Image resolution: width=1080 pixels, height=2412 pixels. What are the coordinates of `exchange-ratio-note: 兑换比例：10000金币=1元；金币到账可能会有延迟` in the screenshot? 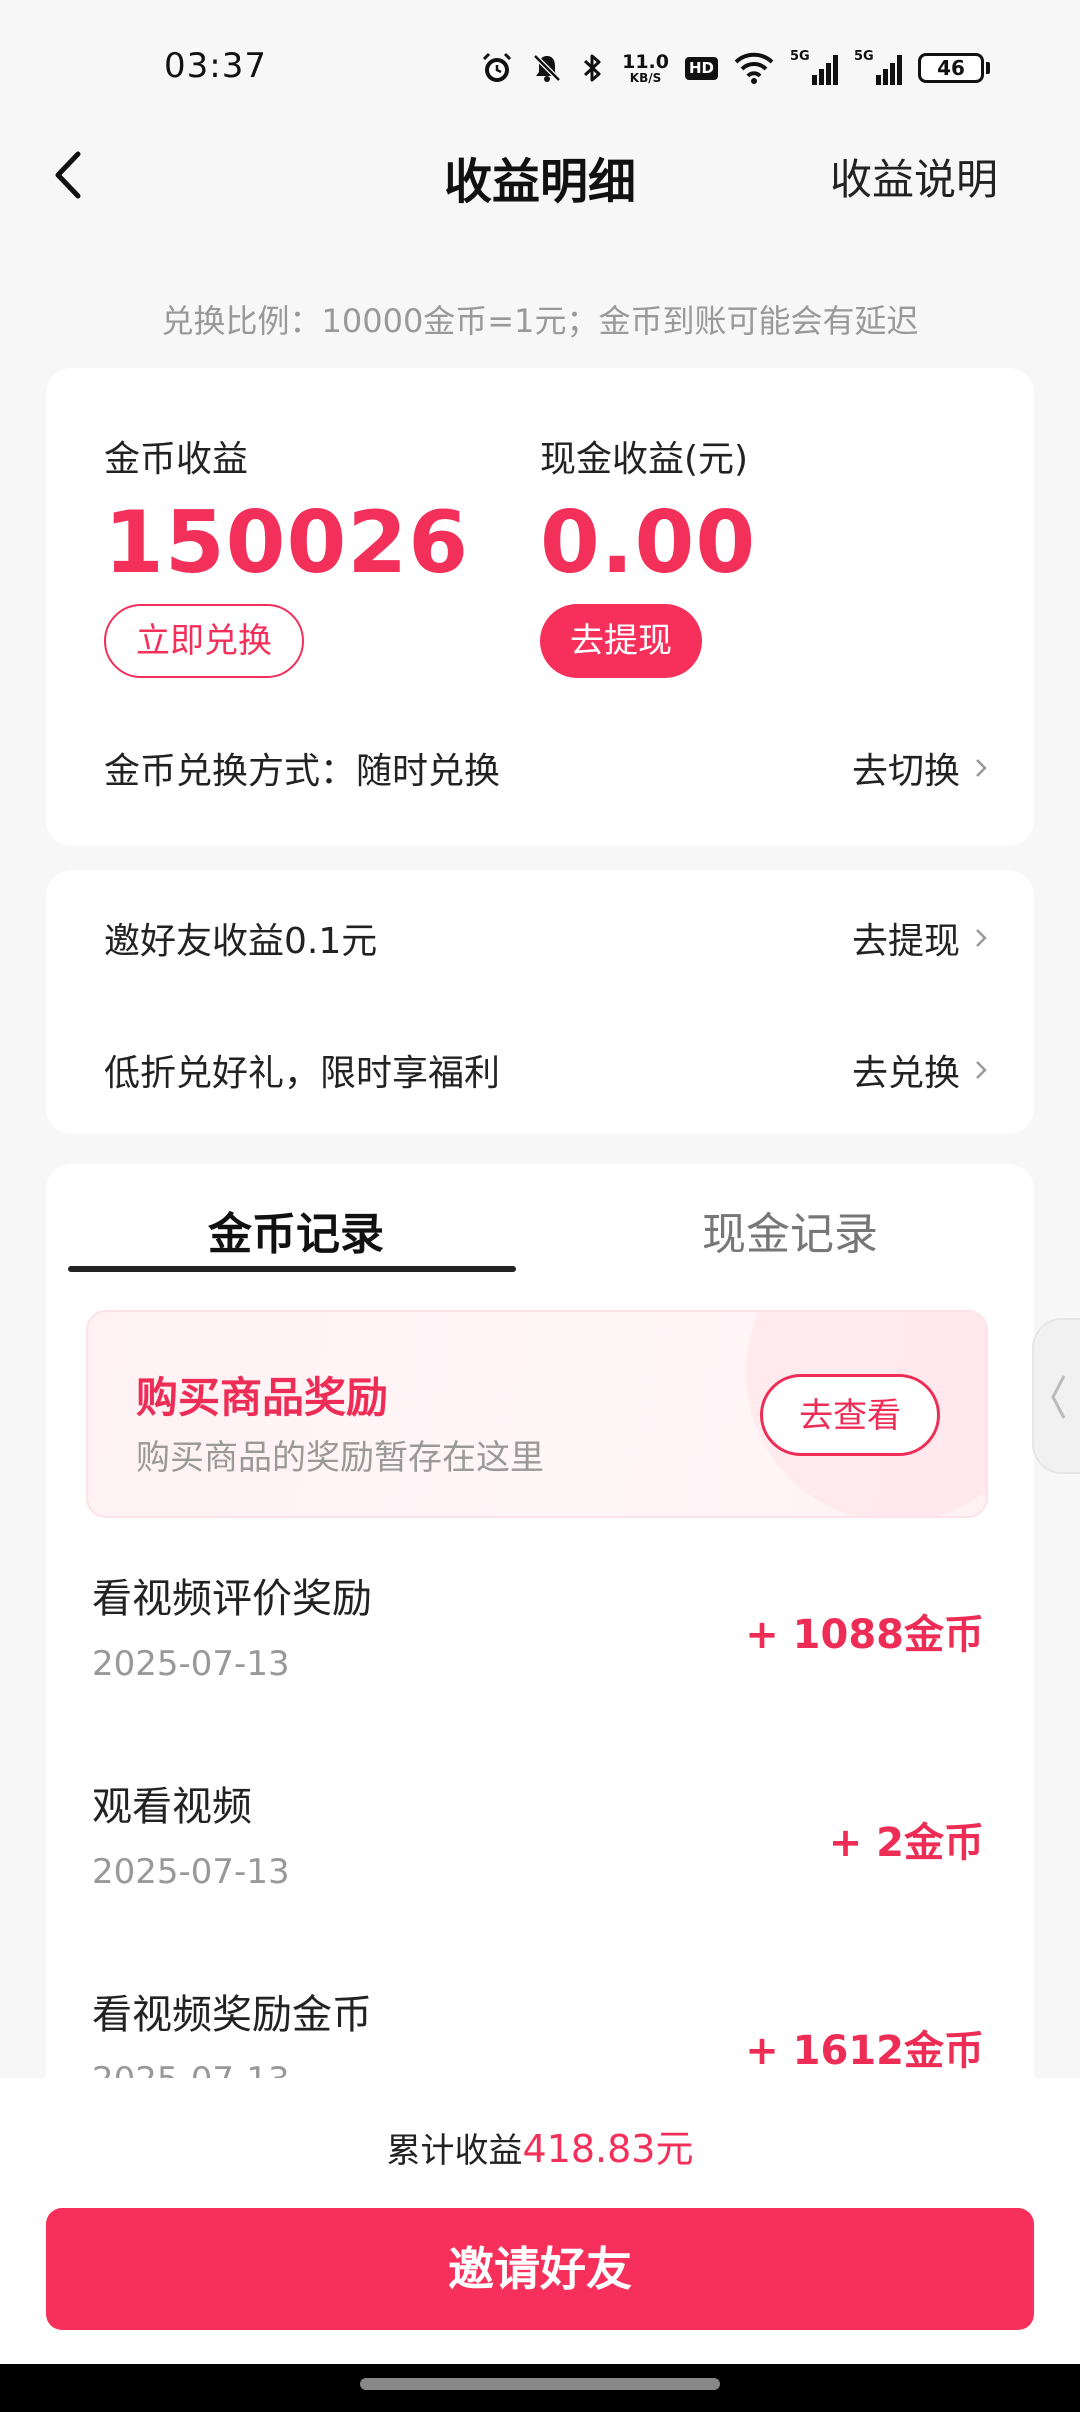 It's located at (540, 321).